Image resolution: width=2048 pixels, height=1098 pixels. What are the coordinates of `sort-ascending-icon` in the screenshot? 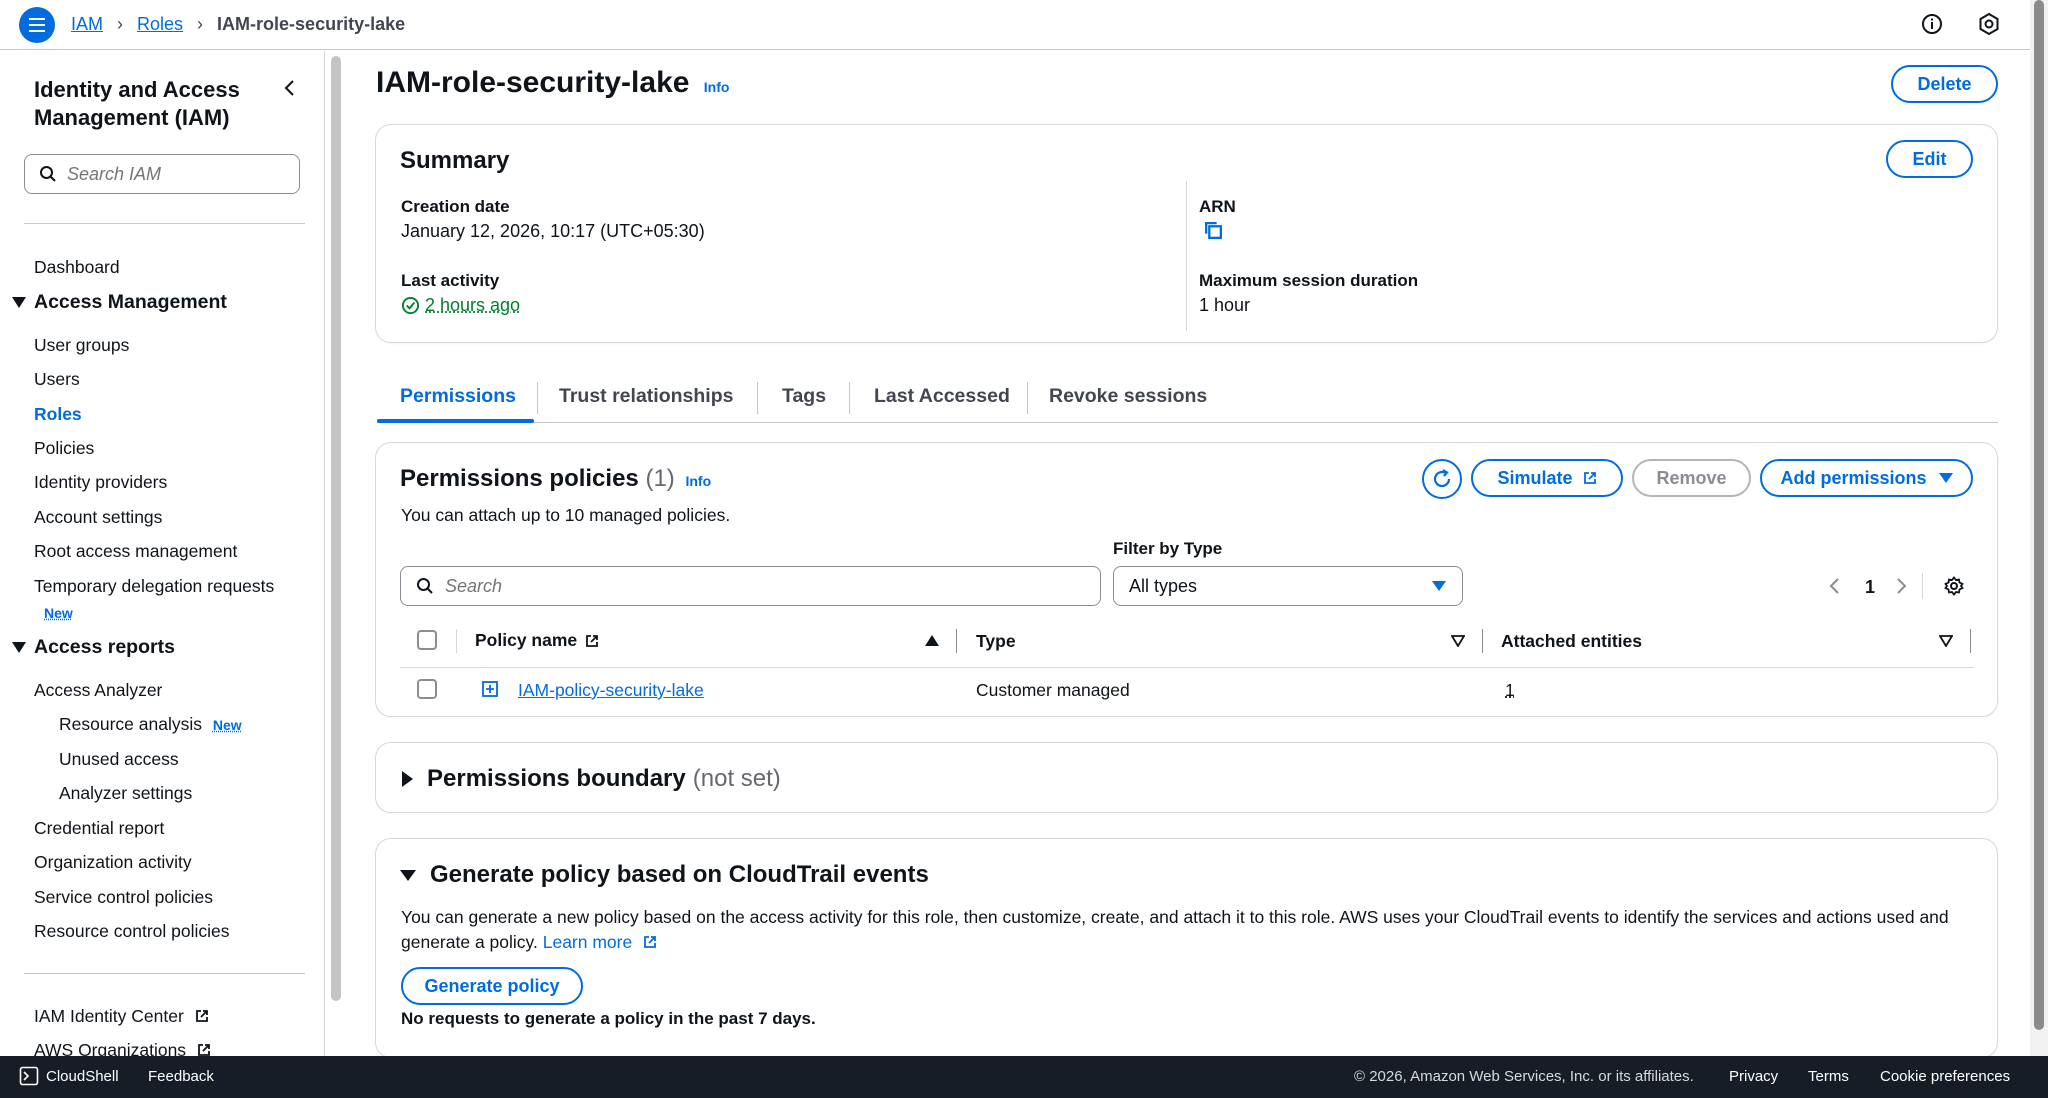 It's located at (932, 640).